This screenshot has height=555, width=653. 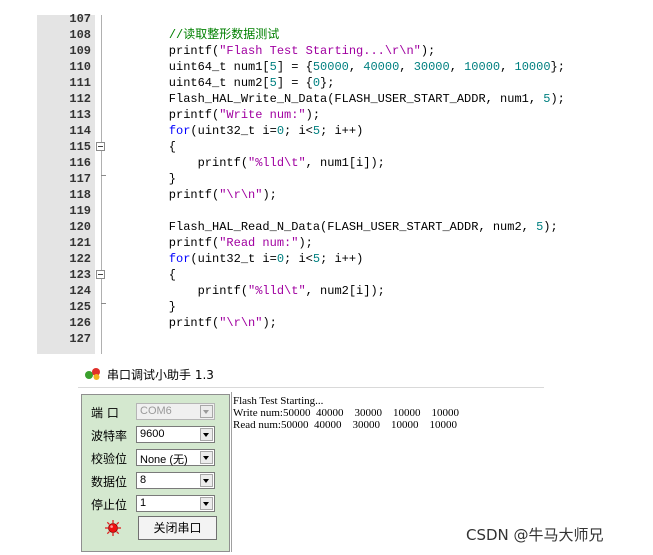 What do you see at coordinates (80, 83) in the screenshot?
I see `line-number: 111` at bounding box center [80, 83].